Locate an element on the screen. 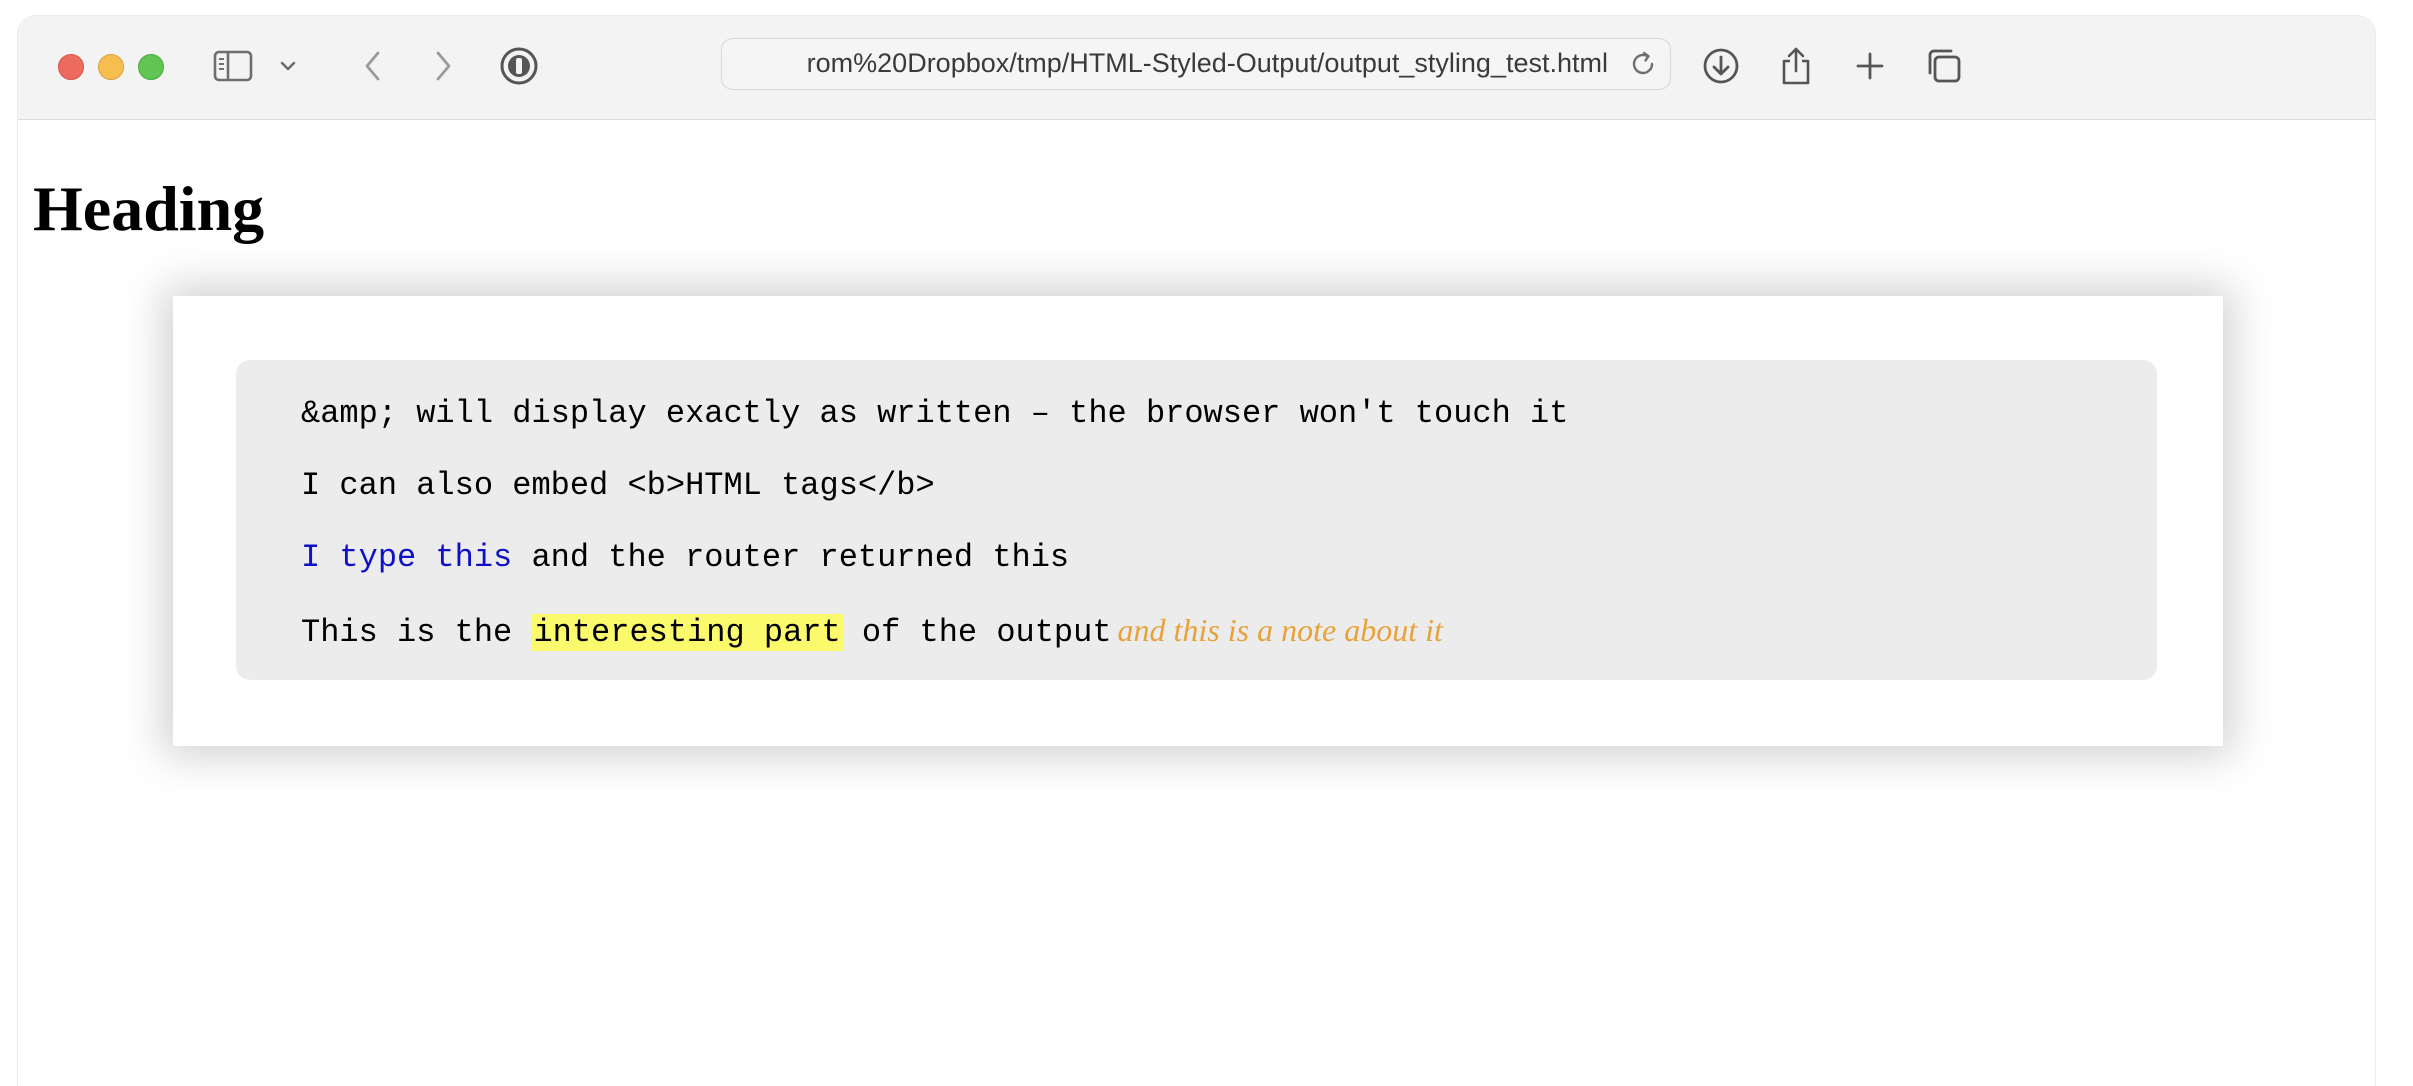 This screenshot has width=2413, height=1086. output-line-3: I type this and the router returned this is located at coordinates (1229, 558).